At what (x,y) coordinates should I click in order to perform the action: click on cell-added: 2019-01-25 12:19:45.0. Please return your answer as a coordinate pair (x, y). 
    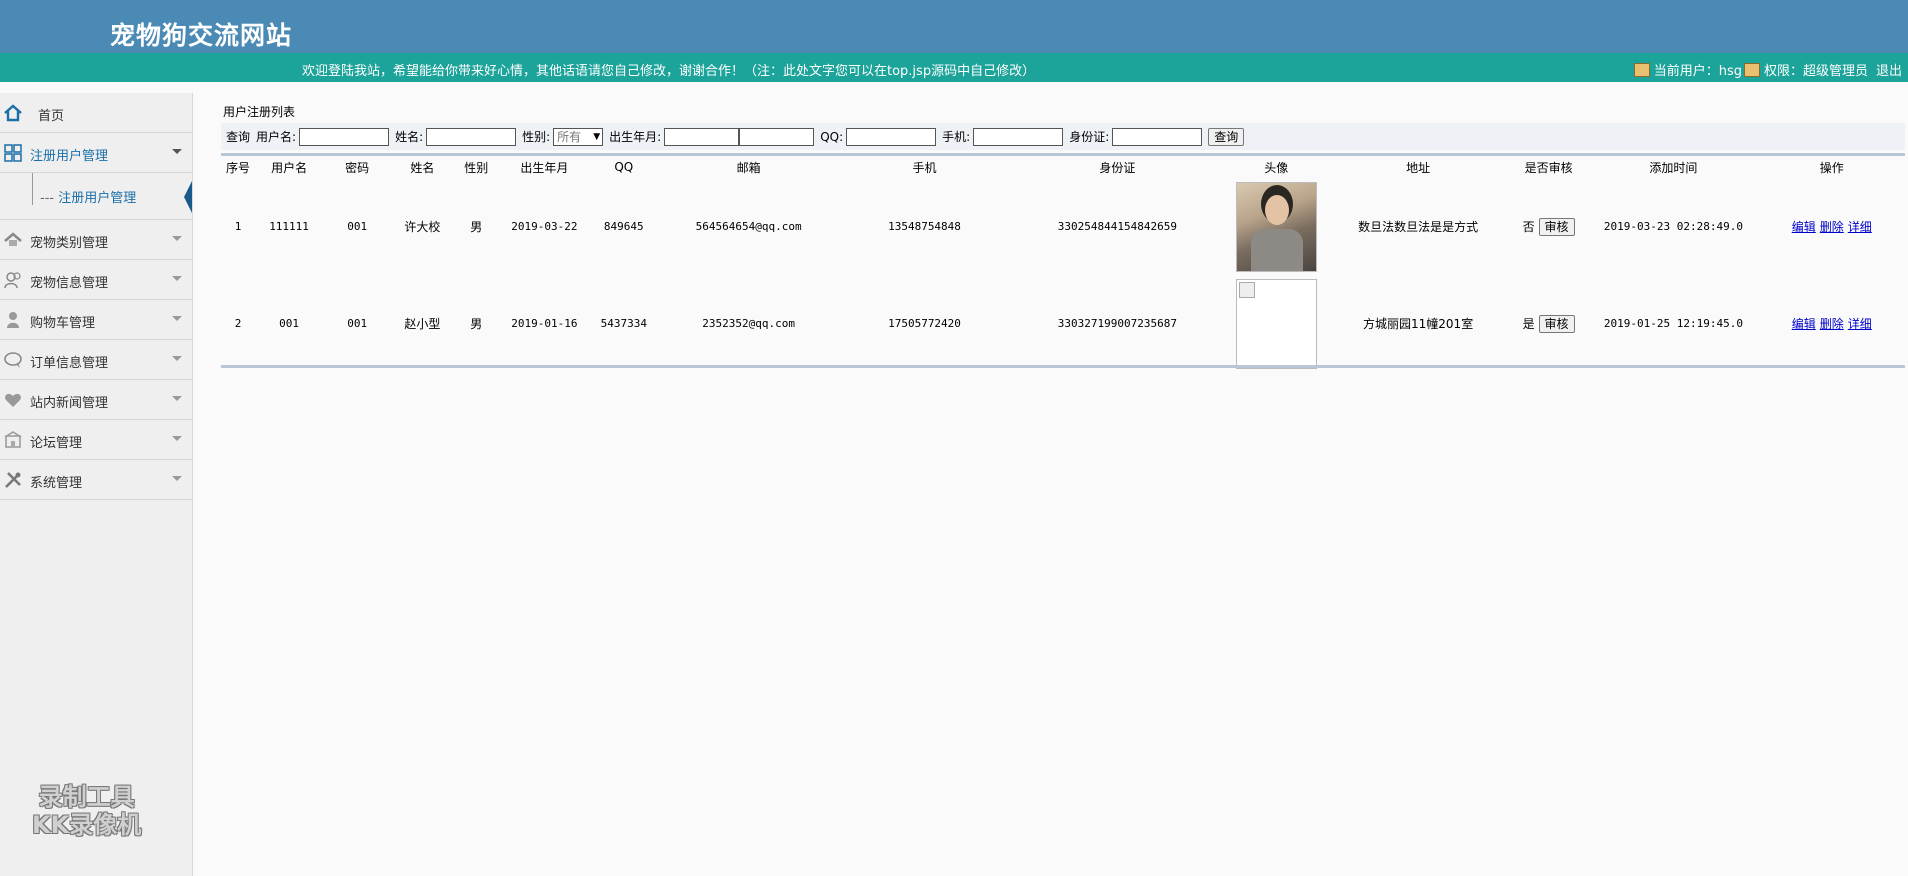
    Looking at the image, I should click on (1673, 323).